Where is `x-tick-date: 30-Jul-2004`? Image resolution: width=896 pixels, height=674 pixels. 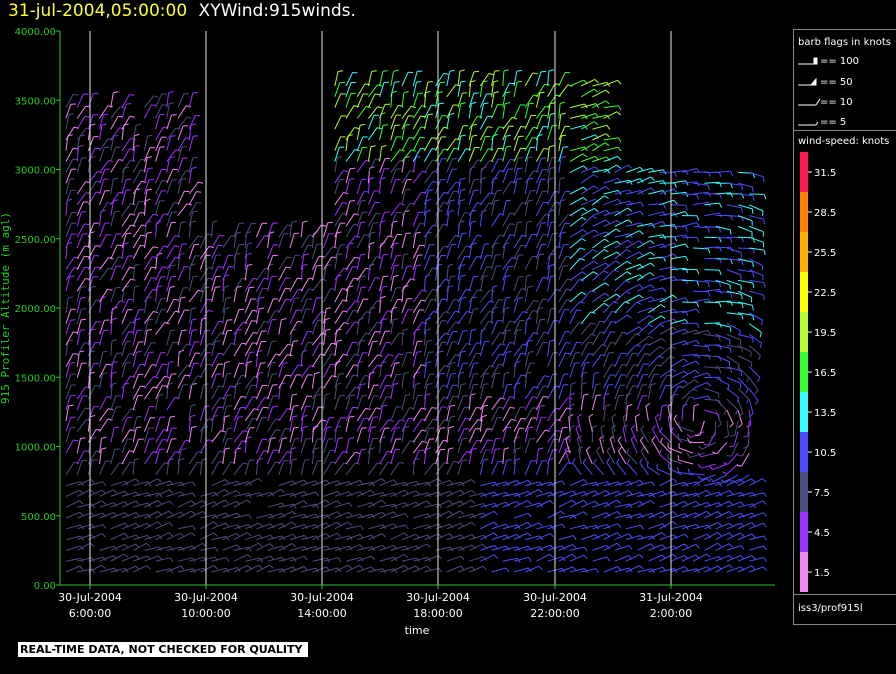 x-tick-date: 30-Jul-2004 is located at coordinates (438, 597).